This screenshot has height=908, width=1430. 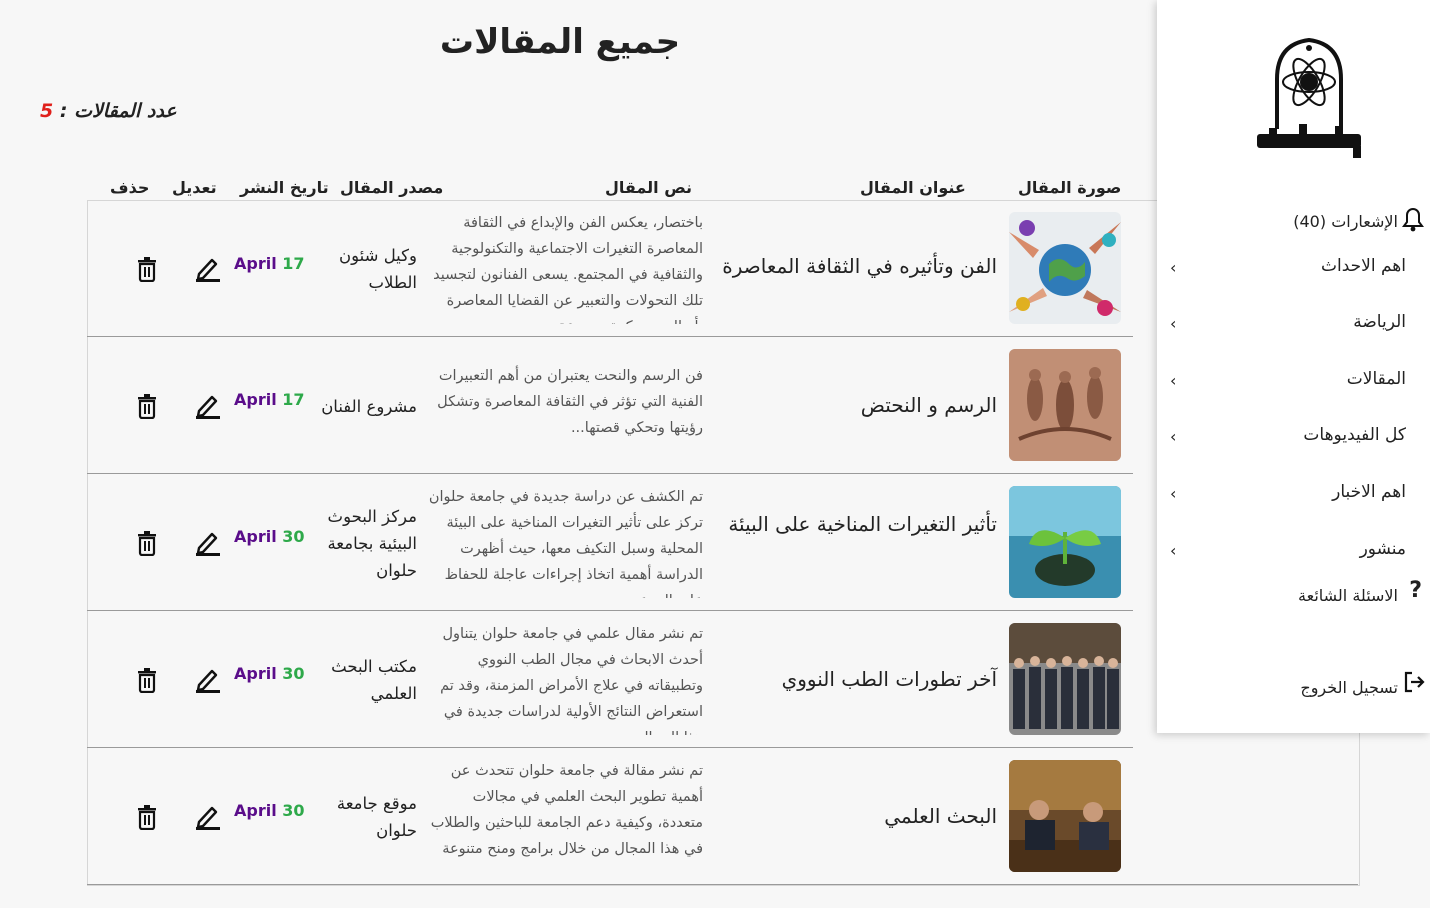 What do you see at coordinates (913, 187) in the screenshot?
I see `column-header-title: عنوان المقال` at bounding box center [913, 187].